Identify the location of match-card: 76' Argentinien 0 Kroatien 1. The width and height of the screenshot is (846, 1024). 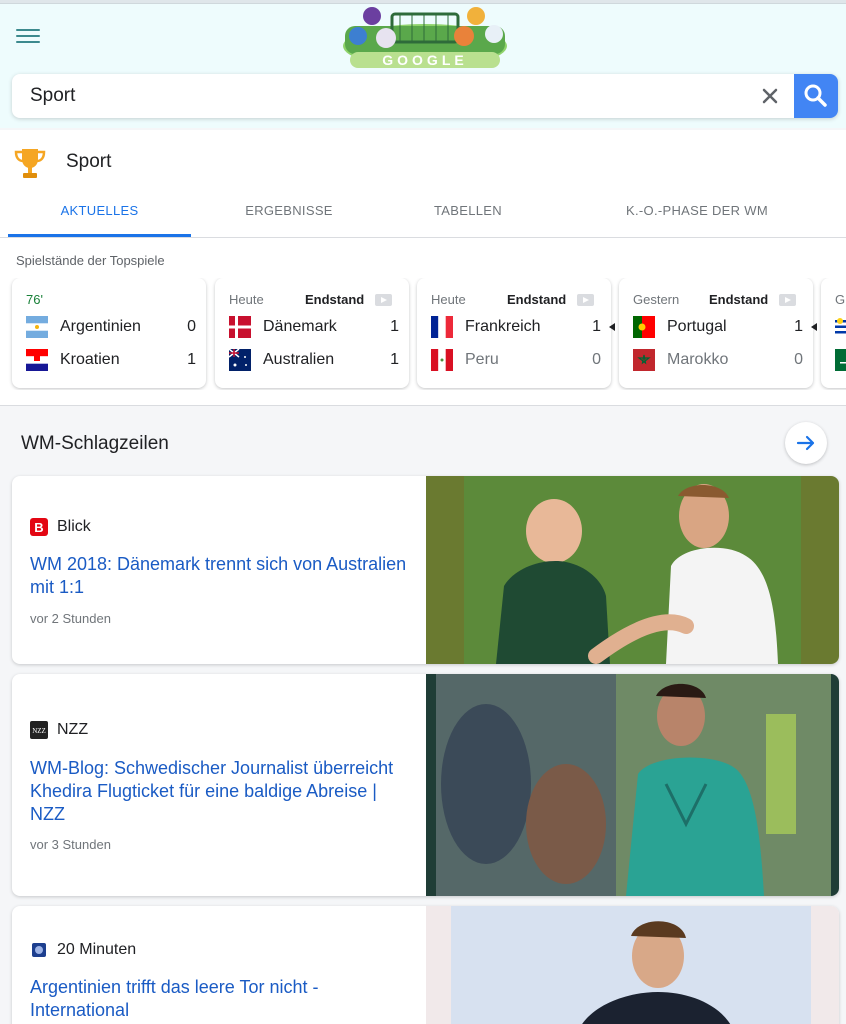
(109, 333).